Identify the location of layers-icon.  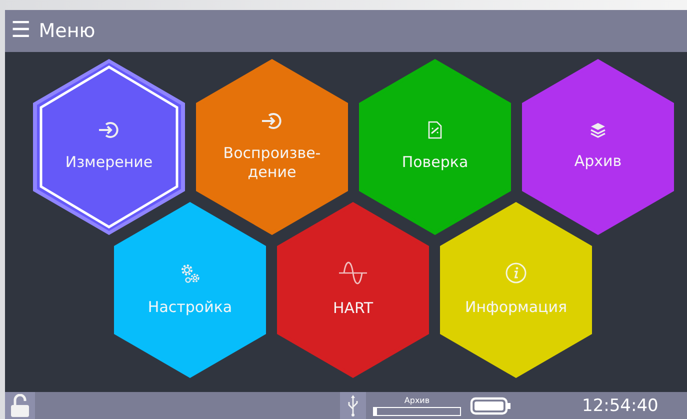
(598, 130).